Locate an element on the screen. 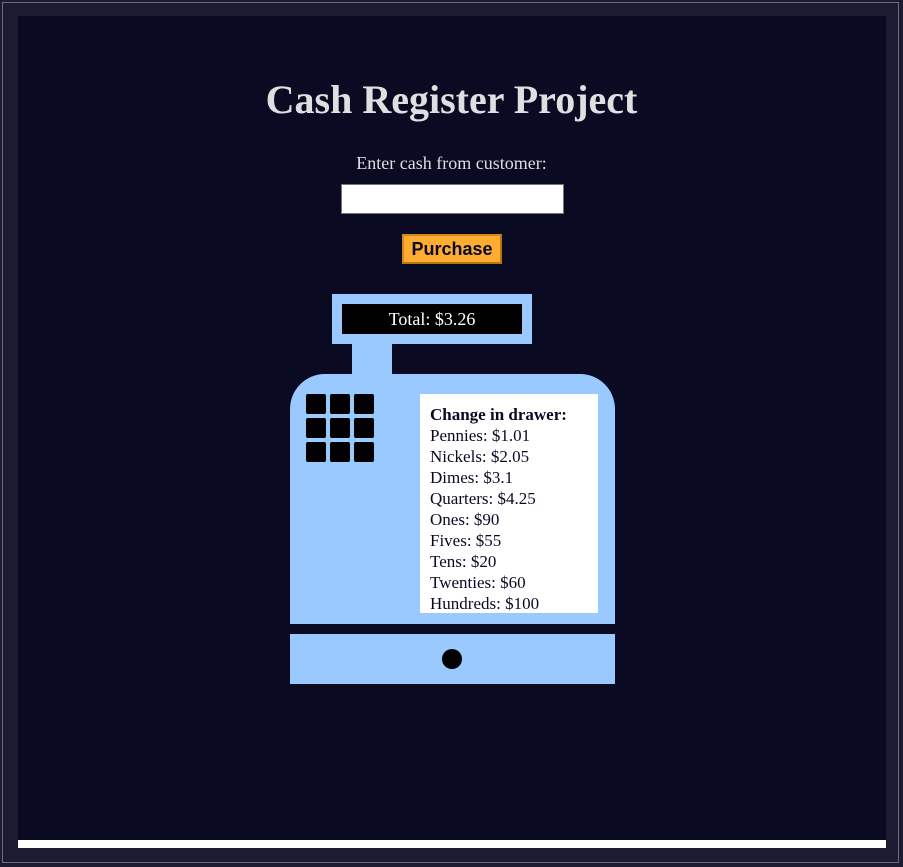 The width and height of the screenshot is (903, 867). drawer-line-dimes: Dimes: $3.1 is located at coordinates (472, 477).